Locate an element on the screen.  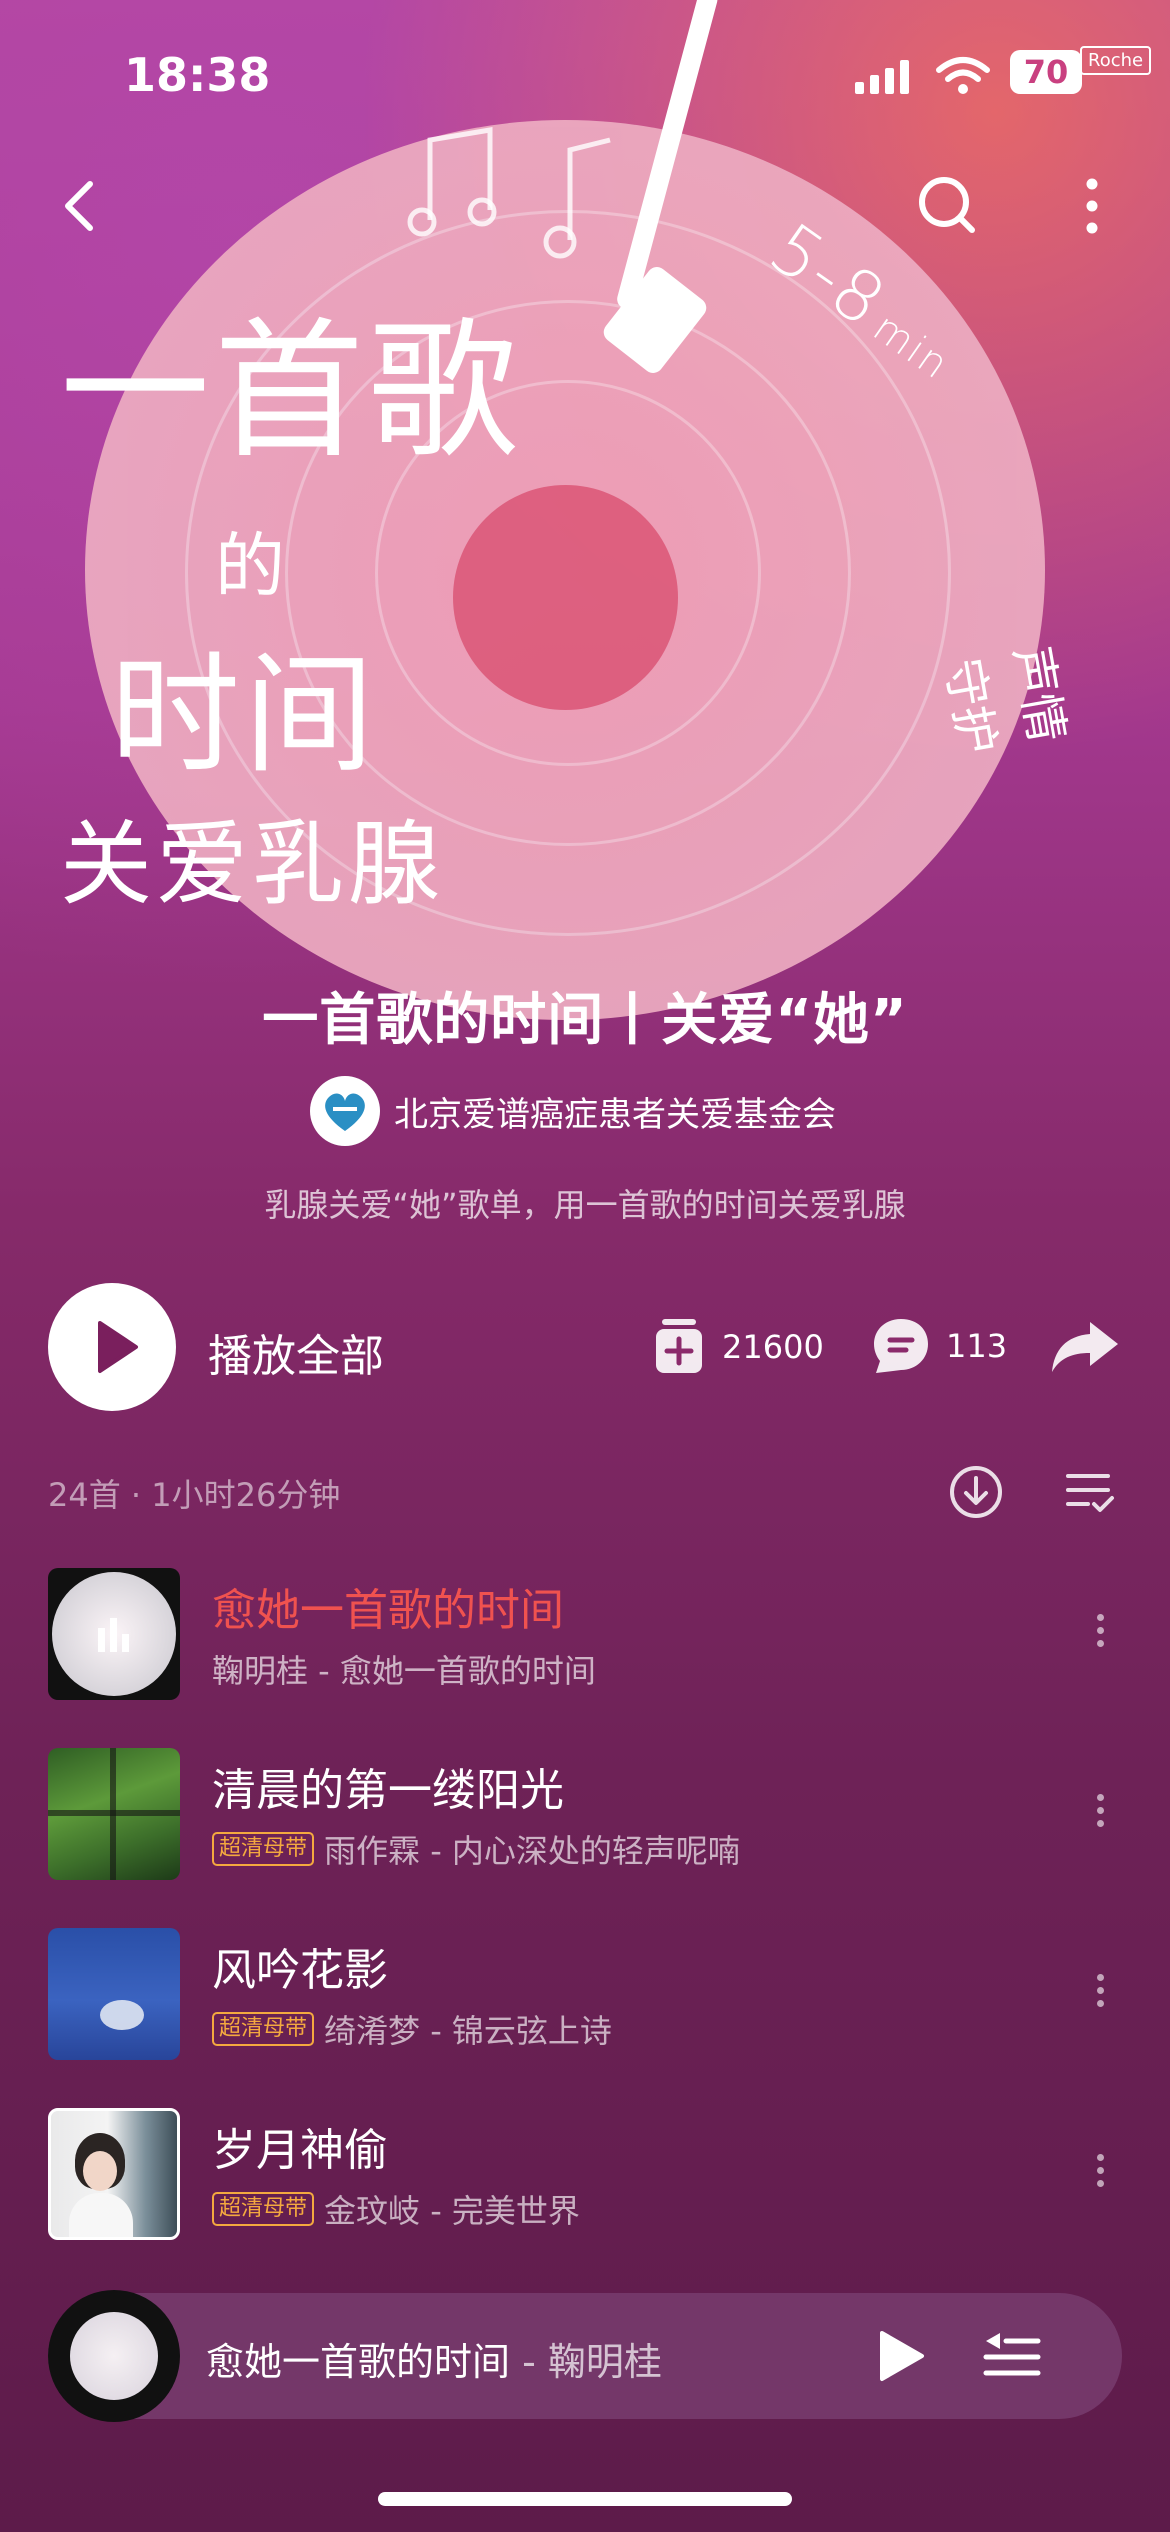
mini-player-cover is located at coordinates (114, 2356).